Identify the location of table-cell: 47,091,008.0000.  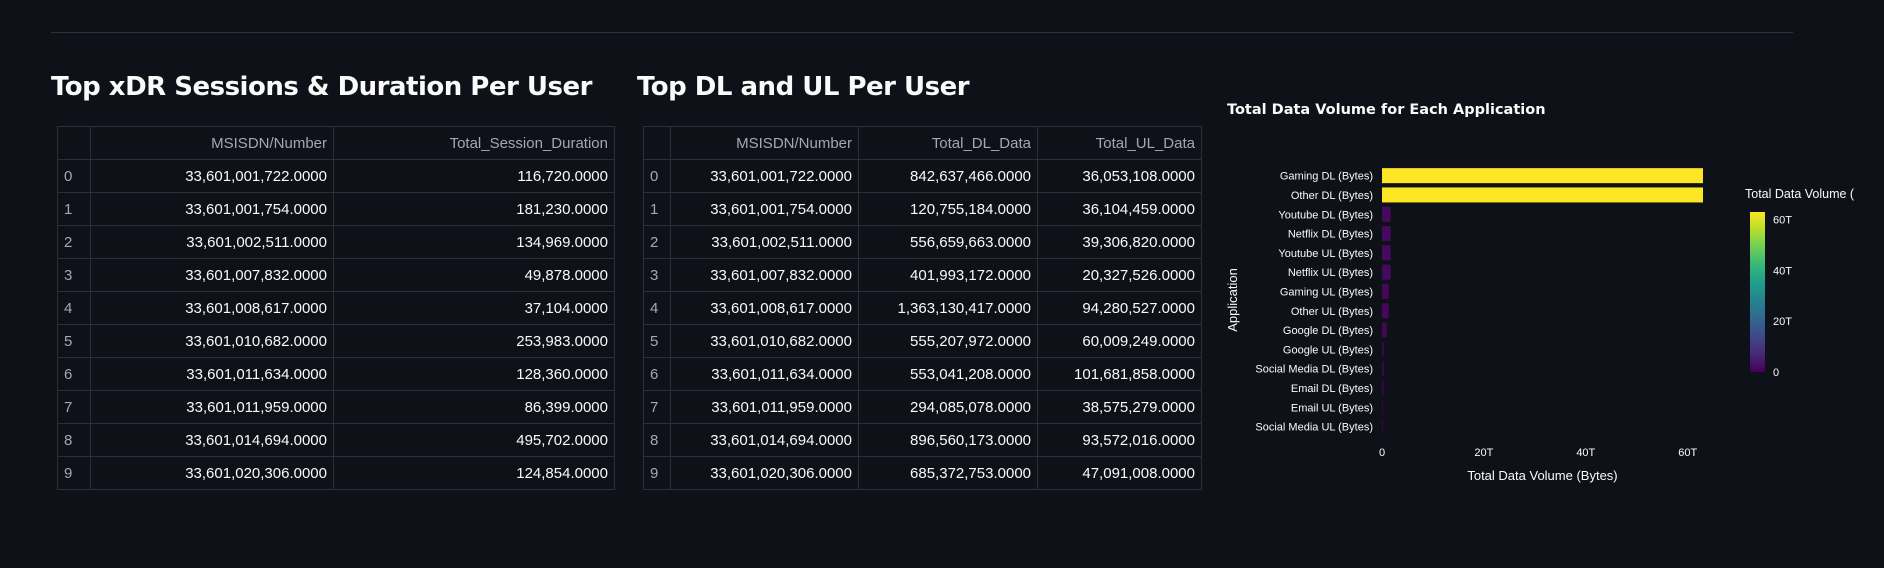
(1119, 473).